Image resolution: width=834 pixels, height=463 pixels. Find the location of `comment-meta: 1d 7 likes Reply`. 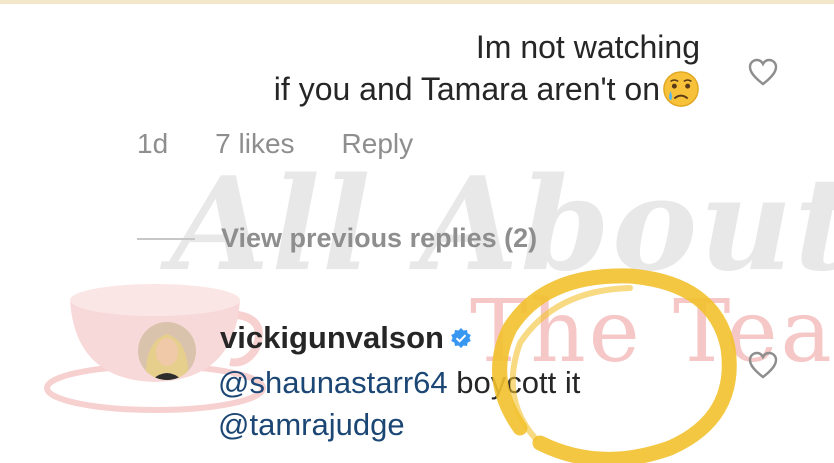

comment-meta: 1d 7 likes Reply is located at coordinates (275, 144).